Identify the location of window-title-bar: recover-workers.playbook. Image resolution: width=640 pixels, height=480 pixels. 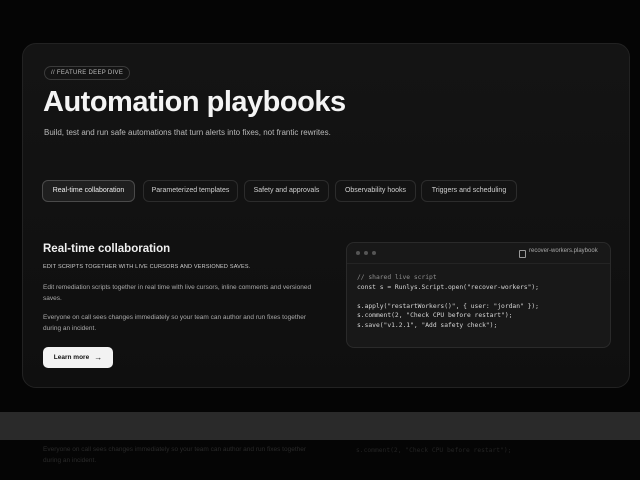
(478, 253).